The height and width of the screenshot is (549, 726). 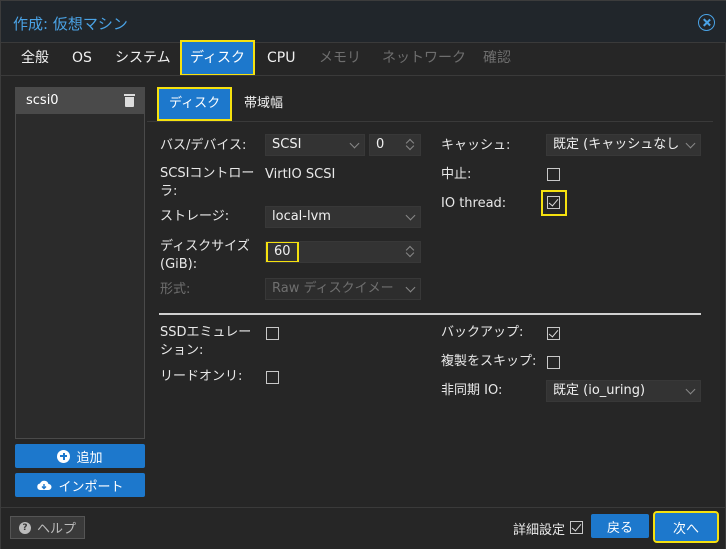 I want to click on subtab-bandwidth: 帯域幅, so click(x=263, y=104).